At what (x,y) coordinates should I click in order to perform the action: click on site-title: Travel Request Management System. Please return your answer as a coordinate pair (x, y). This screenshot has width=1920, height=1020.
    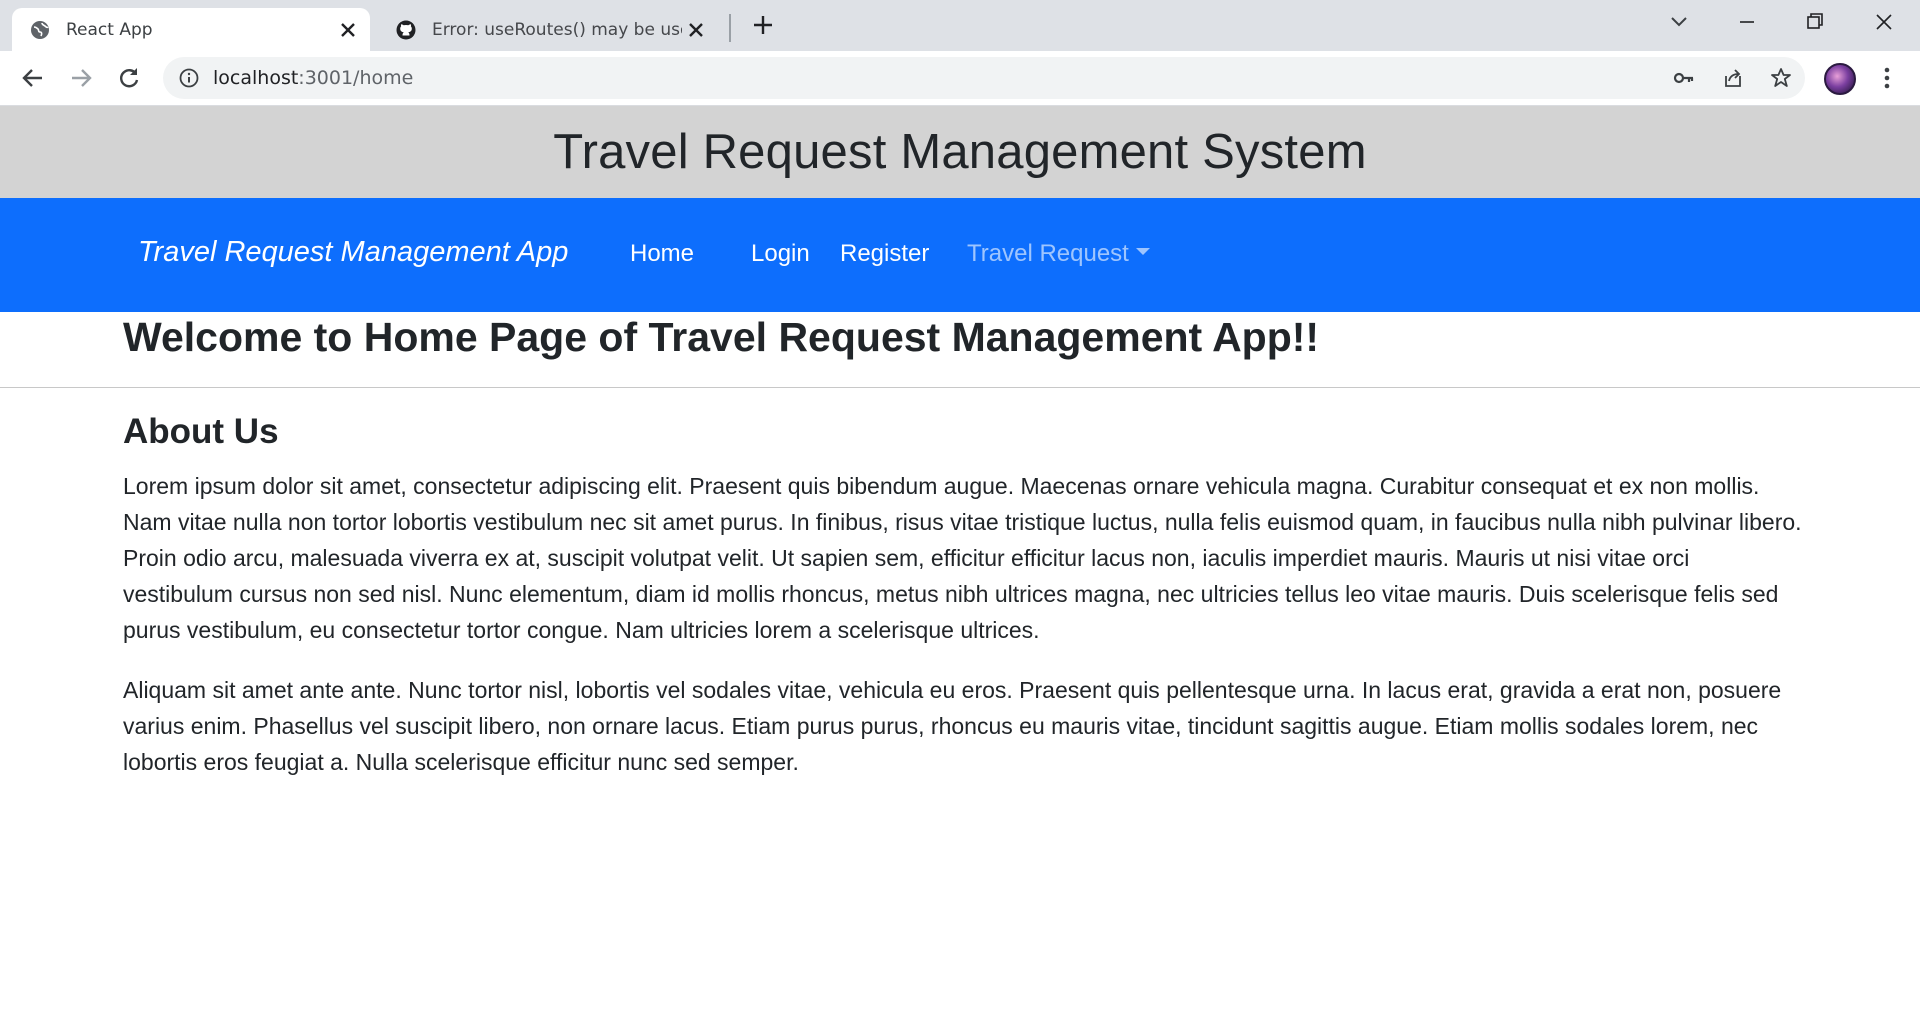
    Looking at the image, I should click on (960, 152).